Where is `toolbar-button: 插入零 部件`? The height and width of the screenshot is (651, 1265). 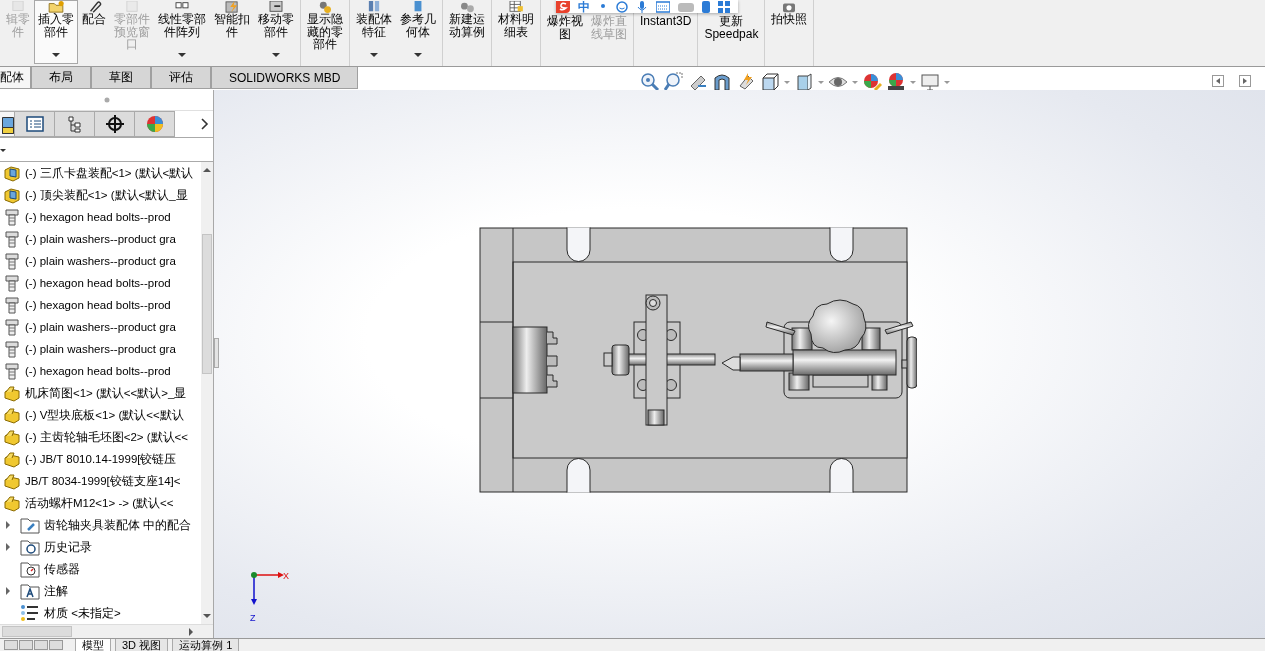
toolbar-button: 插入零 部件 is located at coordinates (56, 32).